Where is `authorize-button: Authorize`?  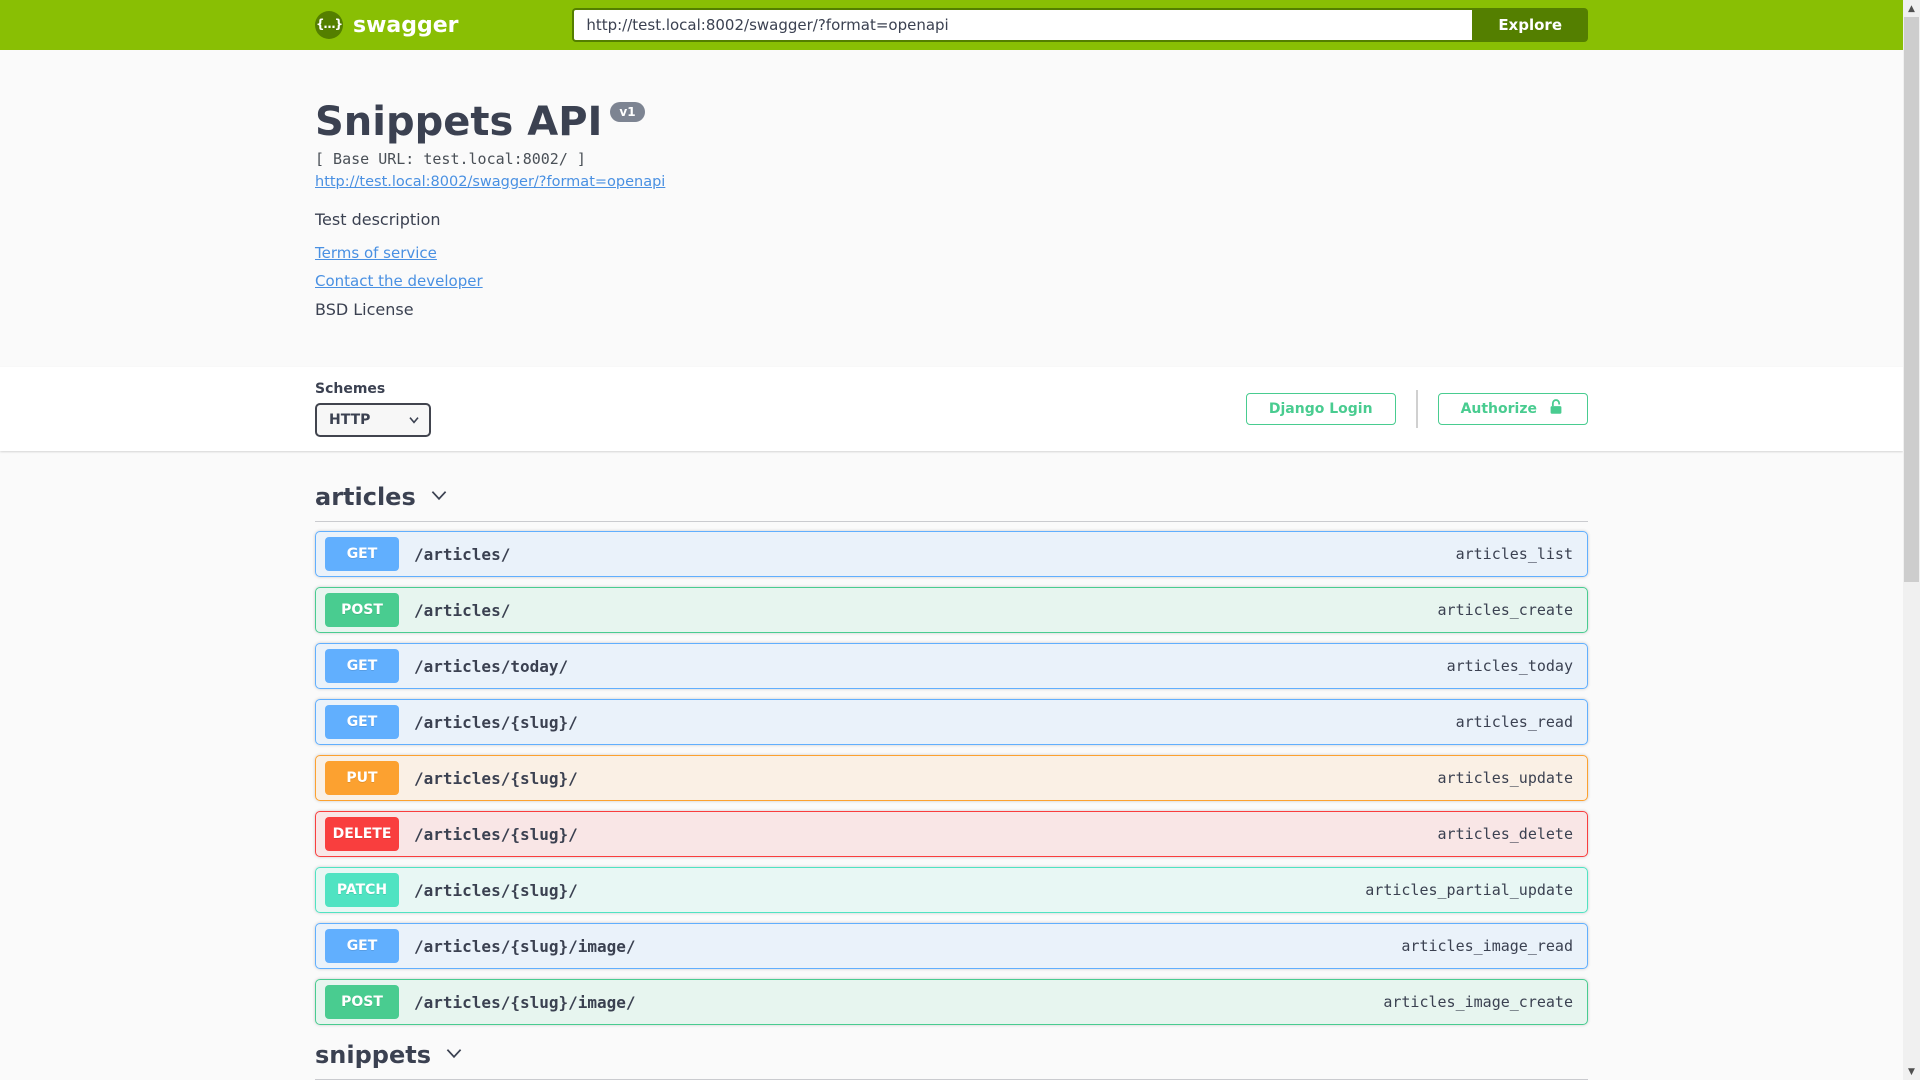 authorize-button: Authorize is located at coordinates (1512, 409).